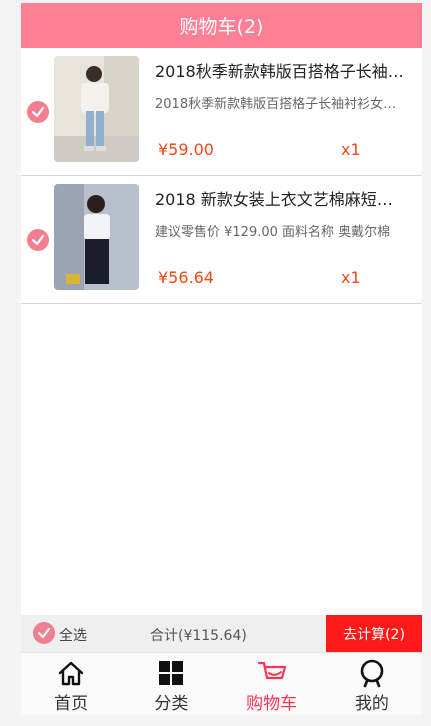  Describe the element at coordinates (277, 104) in the screenshot. I see `product-desc: 2018秋季新款韩版百搭格子长袖衬衫女宽松上衣` at that location.